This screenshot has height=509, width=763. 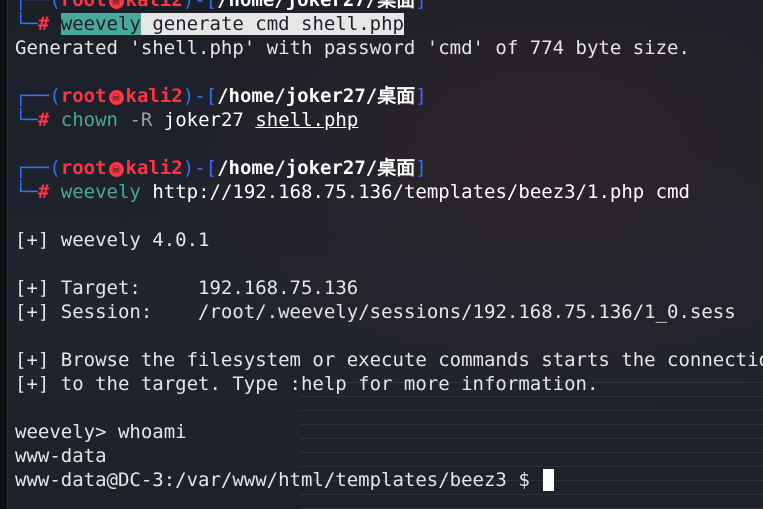 What do you see at coordinates (187, 120) in the screenshot?
I see `command-line: └─# chown -R joker27 shell.php` at bounding box center [187, 120].